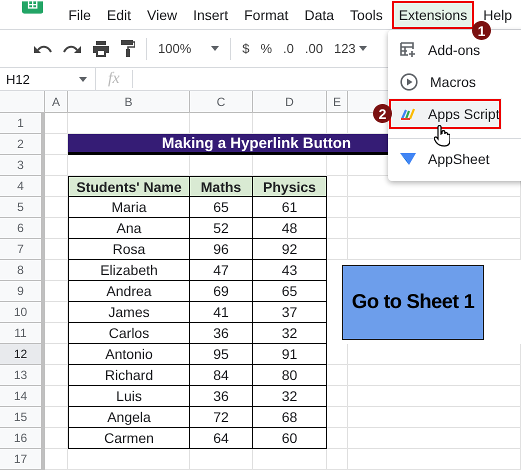 This screenshot has width=521, height=470. What do you see at coordinates (454, 82) in the screenshot?
I see `menu-entry: Macros` at bounding box center [454, 82].